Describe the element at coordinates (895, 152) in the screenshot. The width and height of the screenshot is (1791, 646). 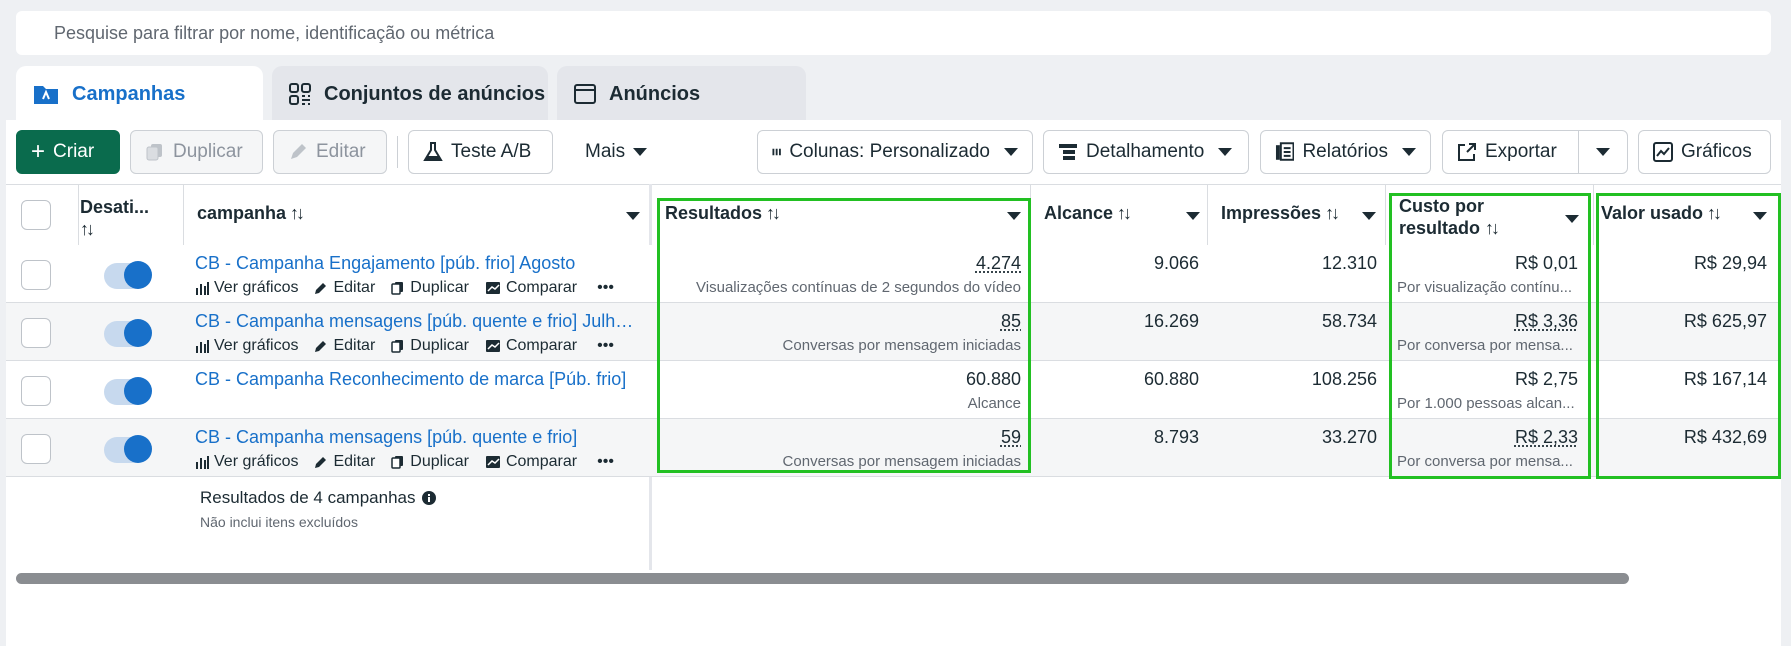
I see `columns-button: Colunas: Personalizado` at that location.